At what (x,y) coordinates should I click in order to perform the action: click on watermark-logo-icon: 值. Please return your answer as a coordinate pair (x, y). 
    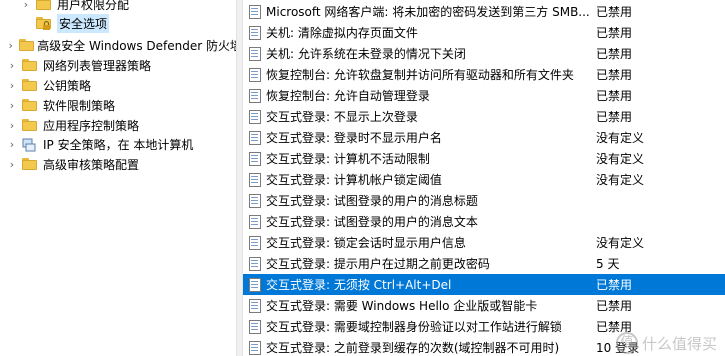
    Looking at the image, I should click on (626, 343).